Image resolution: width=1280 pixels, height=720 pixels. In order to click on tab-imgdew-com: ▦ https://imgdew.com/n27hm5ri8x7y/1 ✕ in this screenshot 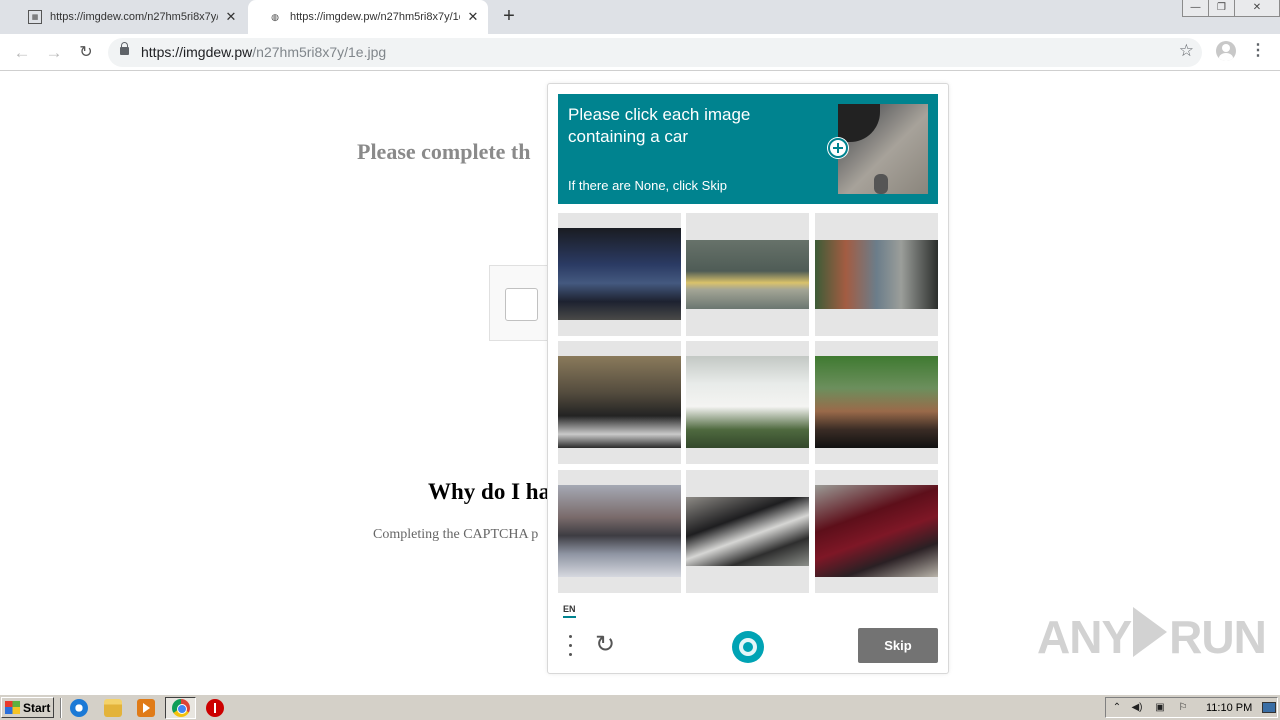, I will do `click(127, 17)`.